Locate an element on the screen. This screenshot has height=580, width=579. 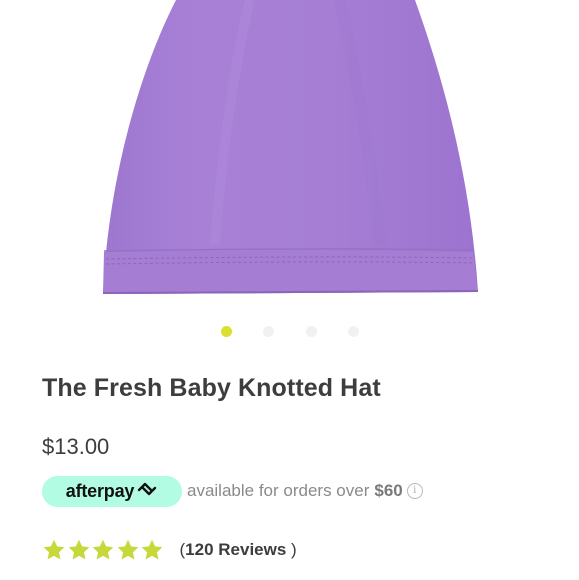
rating-row: (120 Reviews ) is located at coordinates (169, 550).